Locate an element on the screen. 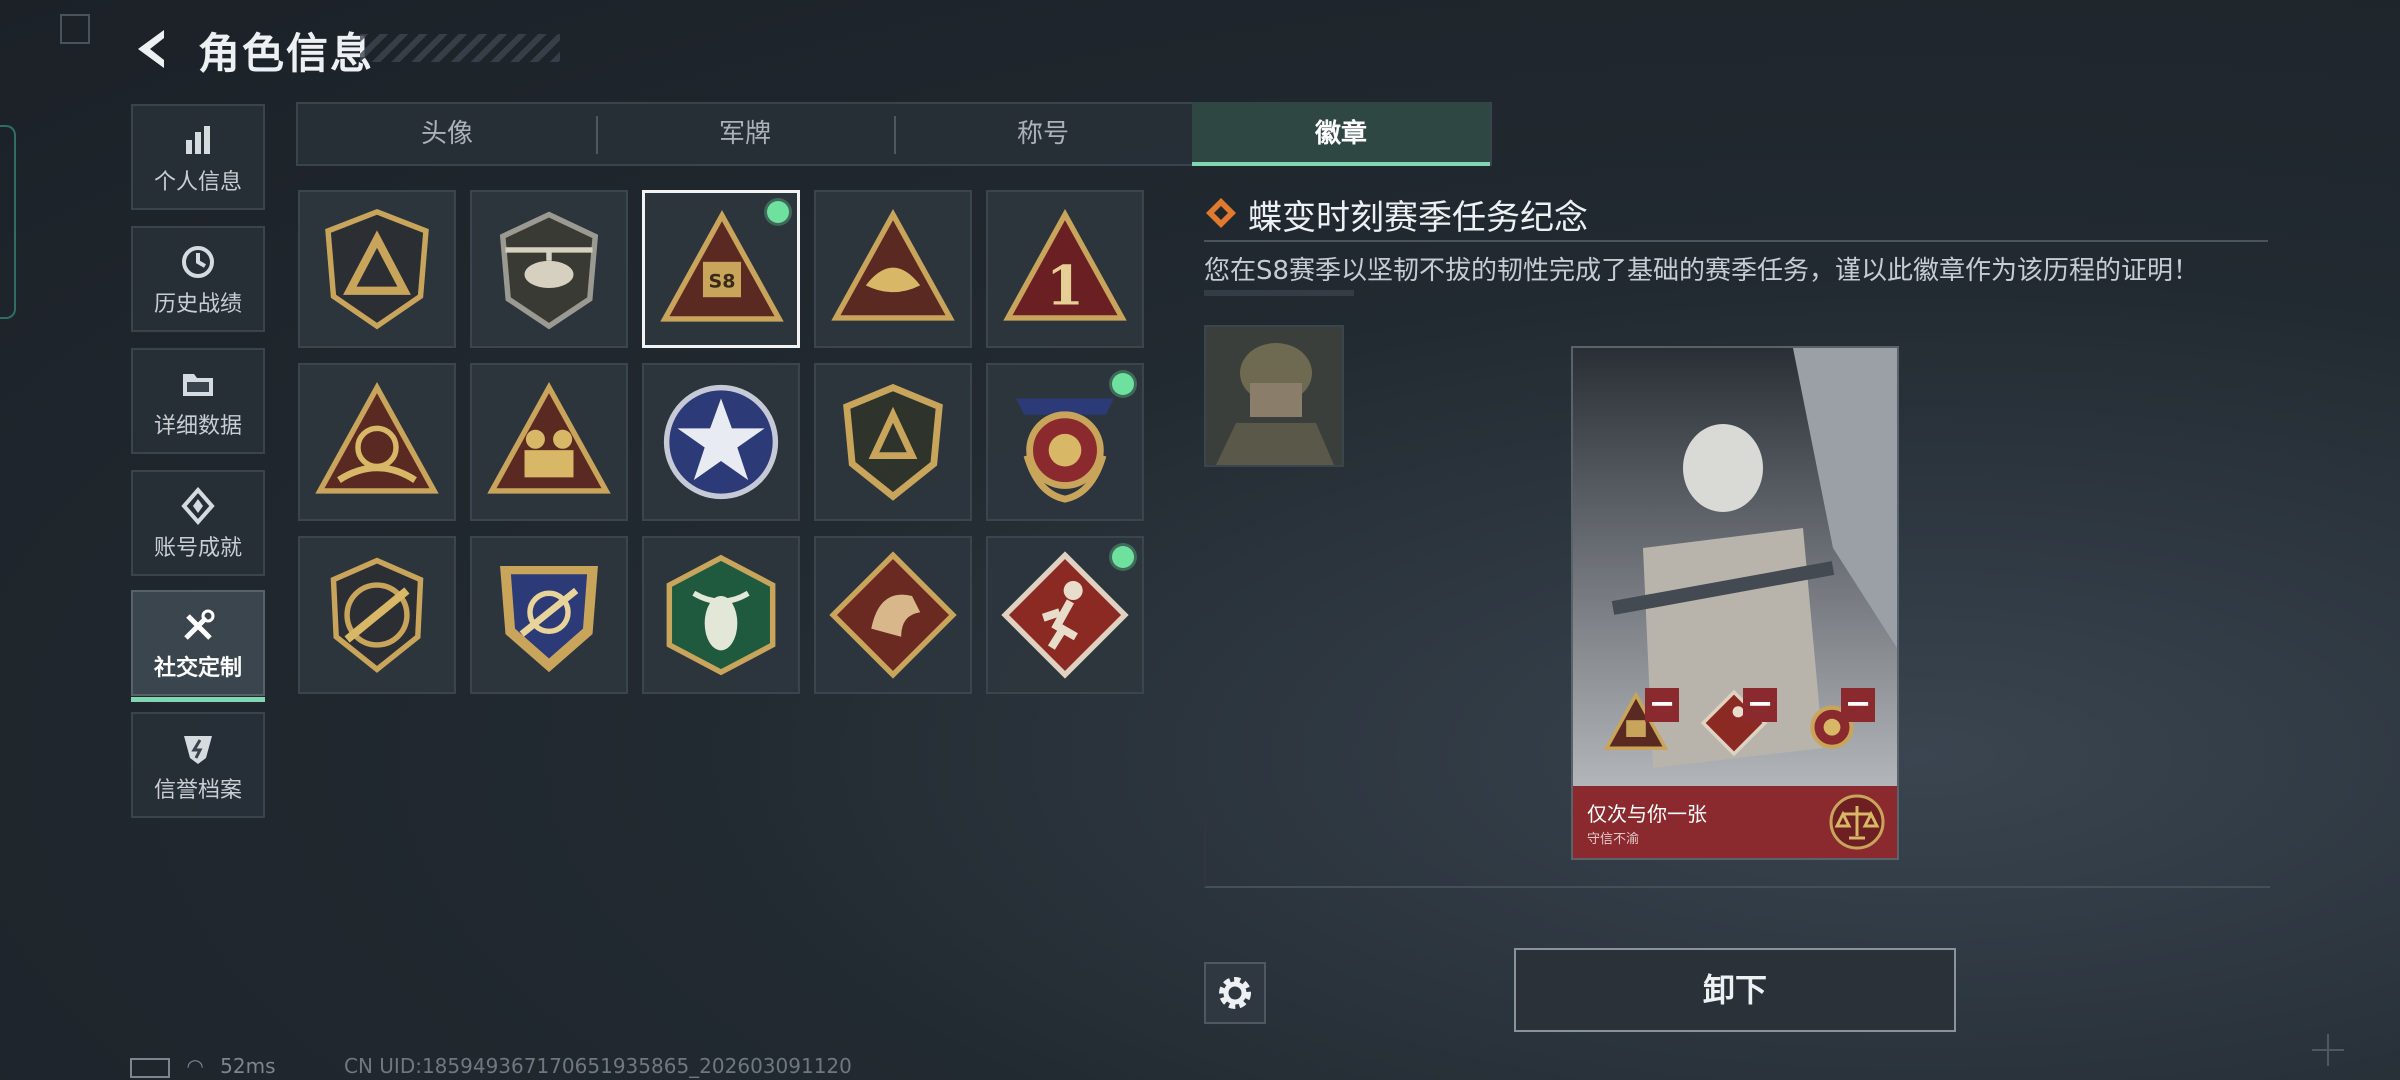  rifle-icon is located at coordinates (377, 615).